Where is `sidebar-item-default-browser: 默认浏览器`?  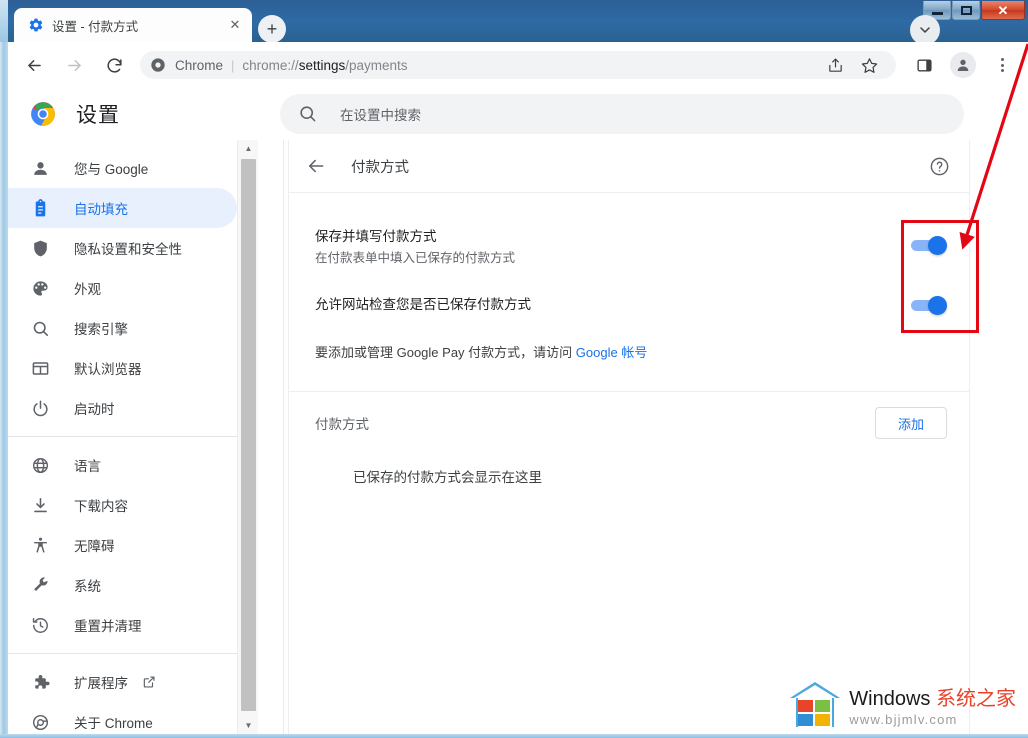 sidebar-item-default-browser: 默认浏览器 is located at coordinates (122, 368).